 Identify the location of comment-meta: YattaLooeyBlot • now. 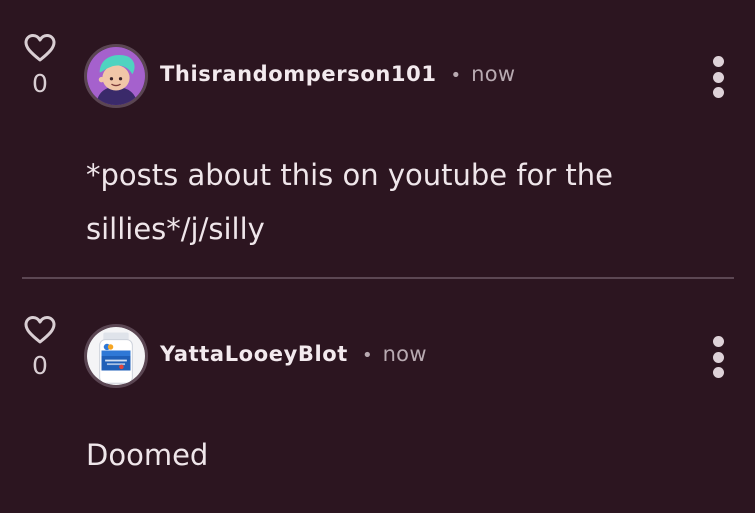
(293, 354).